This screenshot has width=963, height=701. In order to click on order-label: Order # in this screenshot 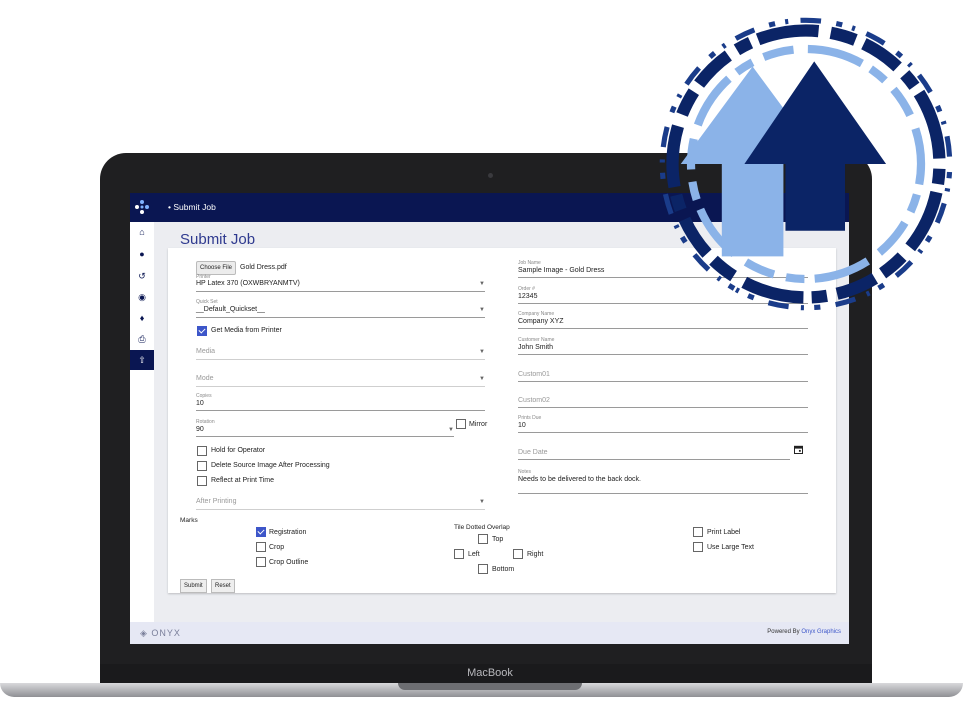, I will do `click(526, 289)`.